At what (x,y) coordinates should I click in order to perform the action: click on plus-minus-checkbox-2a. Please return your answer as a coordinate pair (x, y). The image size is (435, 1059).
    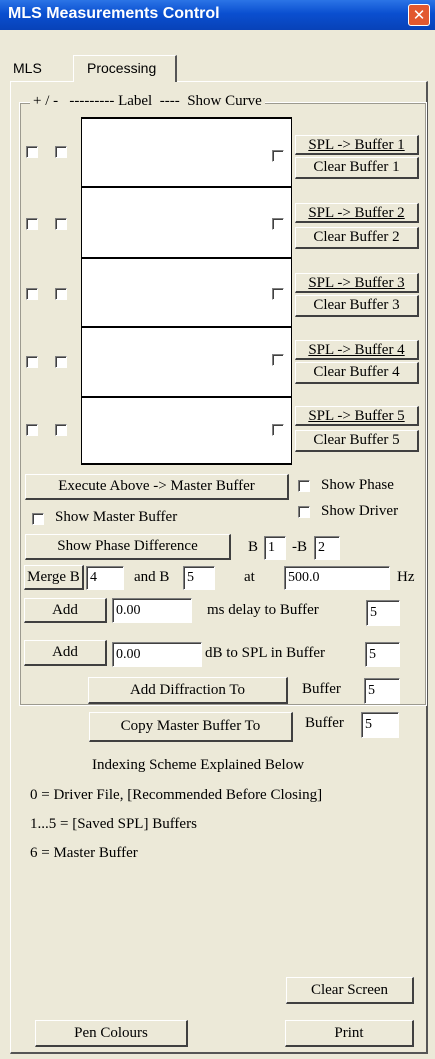
    Looking at the image, I should click on (32, 224).